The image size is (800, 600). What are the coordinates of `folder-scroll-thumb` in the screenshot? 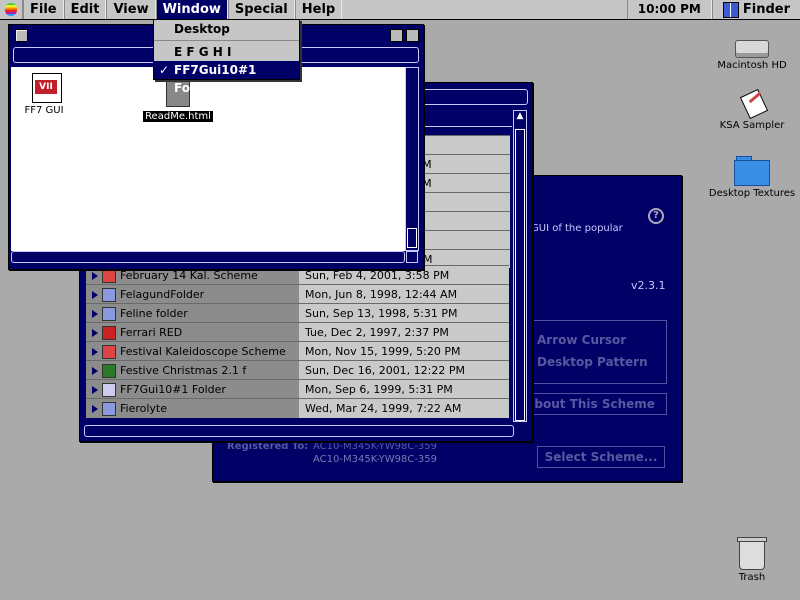 It's located at (412, 238).